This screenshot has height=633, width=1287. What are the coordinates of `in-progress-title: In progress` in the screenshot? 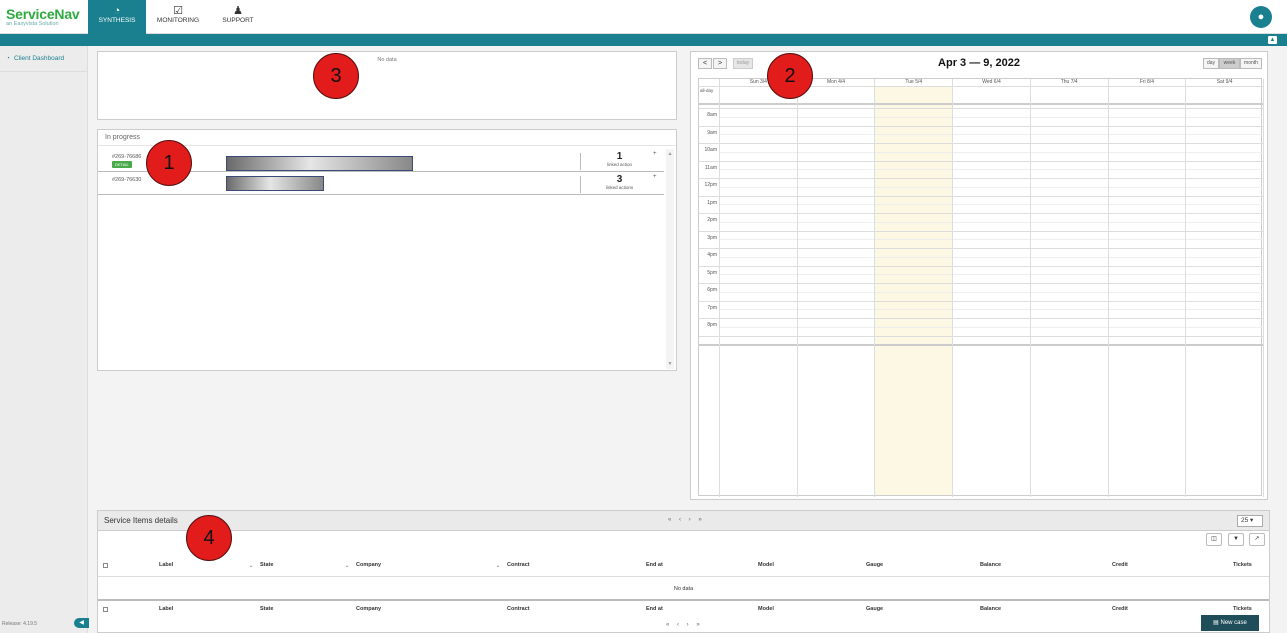 It's located at (387, 138).